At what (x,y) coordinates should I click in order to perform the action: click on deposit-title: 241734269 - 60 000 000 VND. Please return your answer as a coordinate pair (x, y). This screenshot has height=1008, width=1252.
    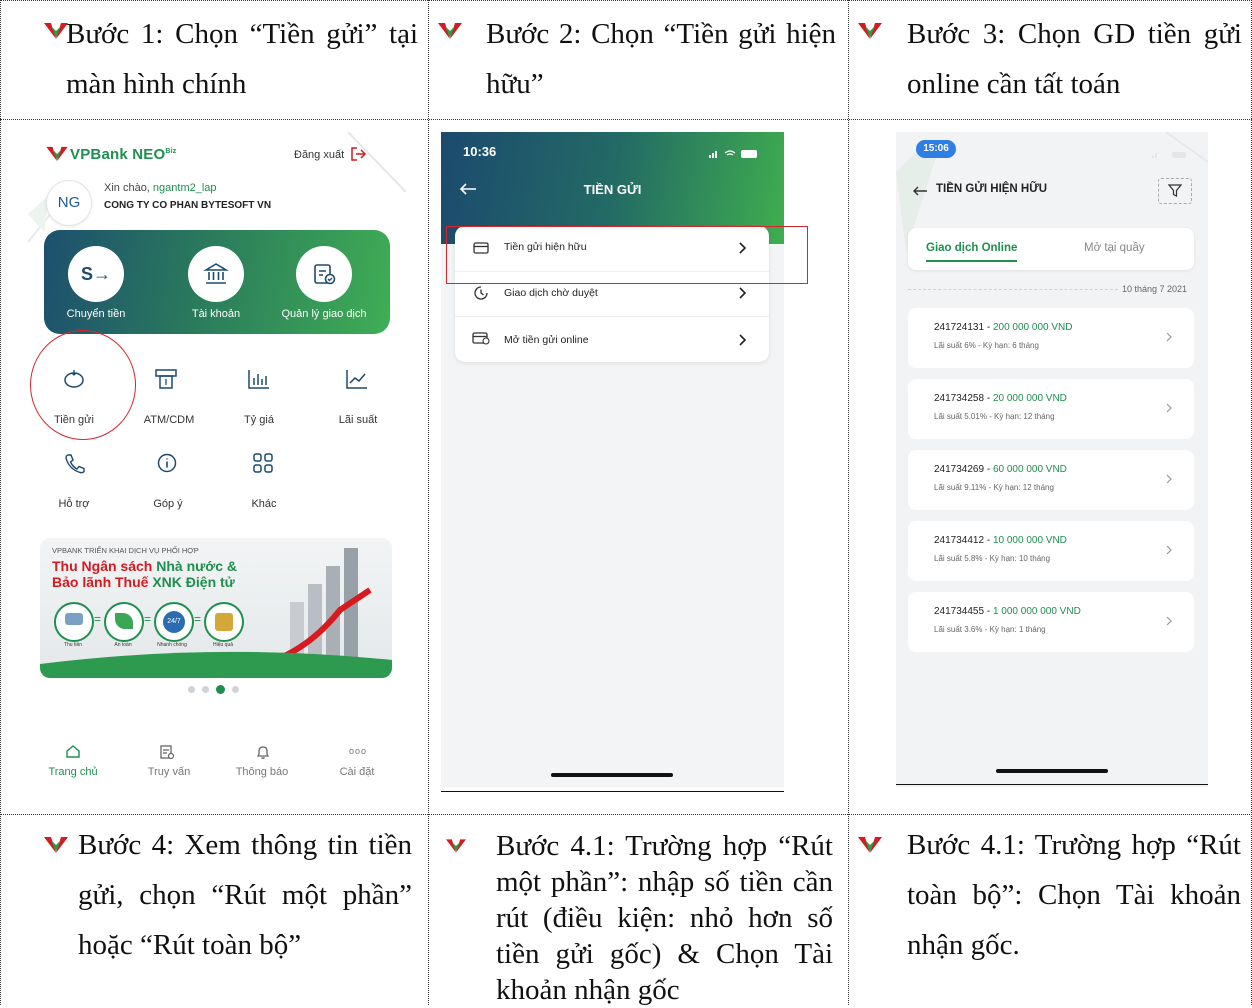
    Looking at the image, I should click on (1000, 469).